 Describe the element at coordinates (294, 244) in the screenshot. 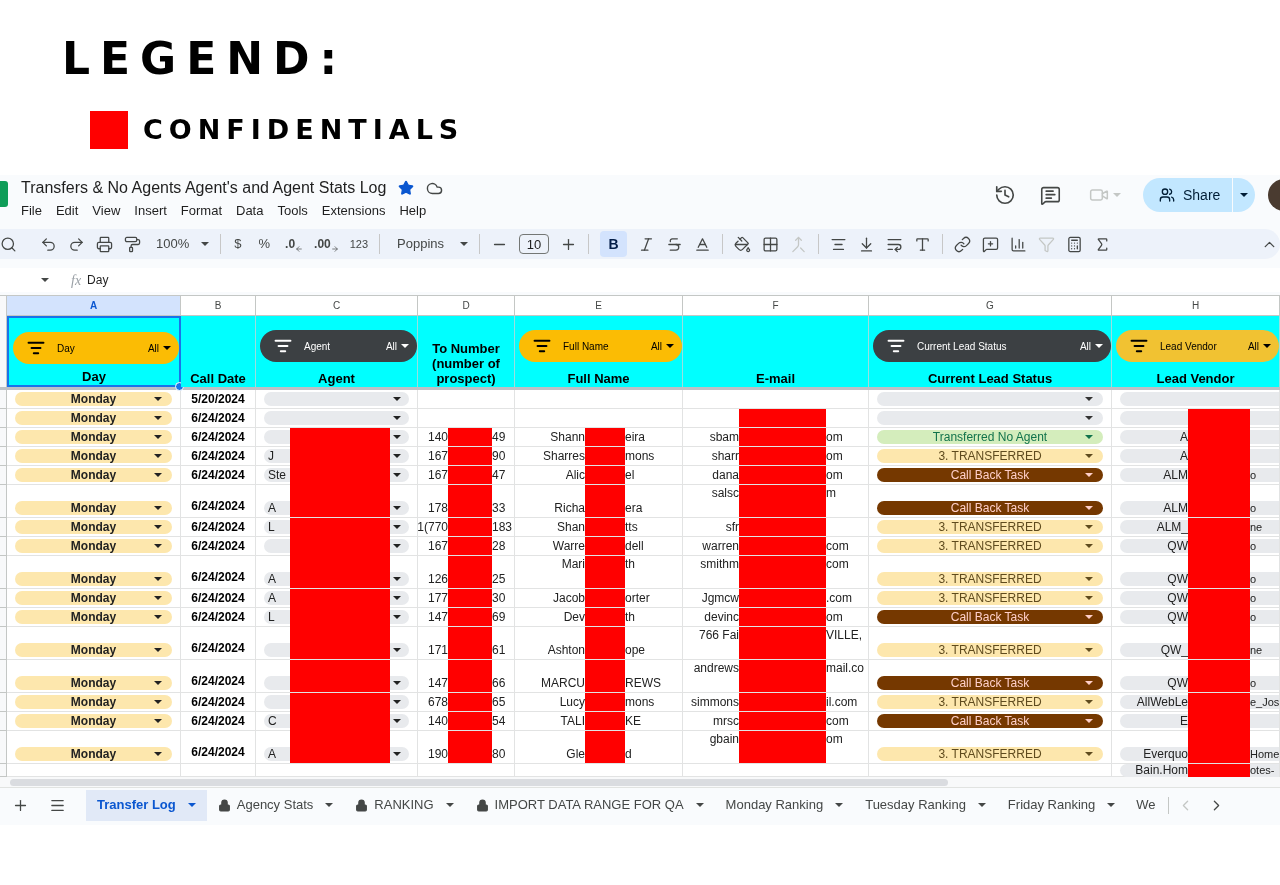

I see `decrease-decimal-button: .0` at that location.